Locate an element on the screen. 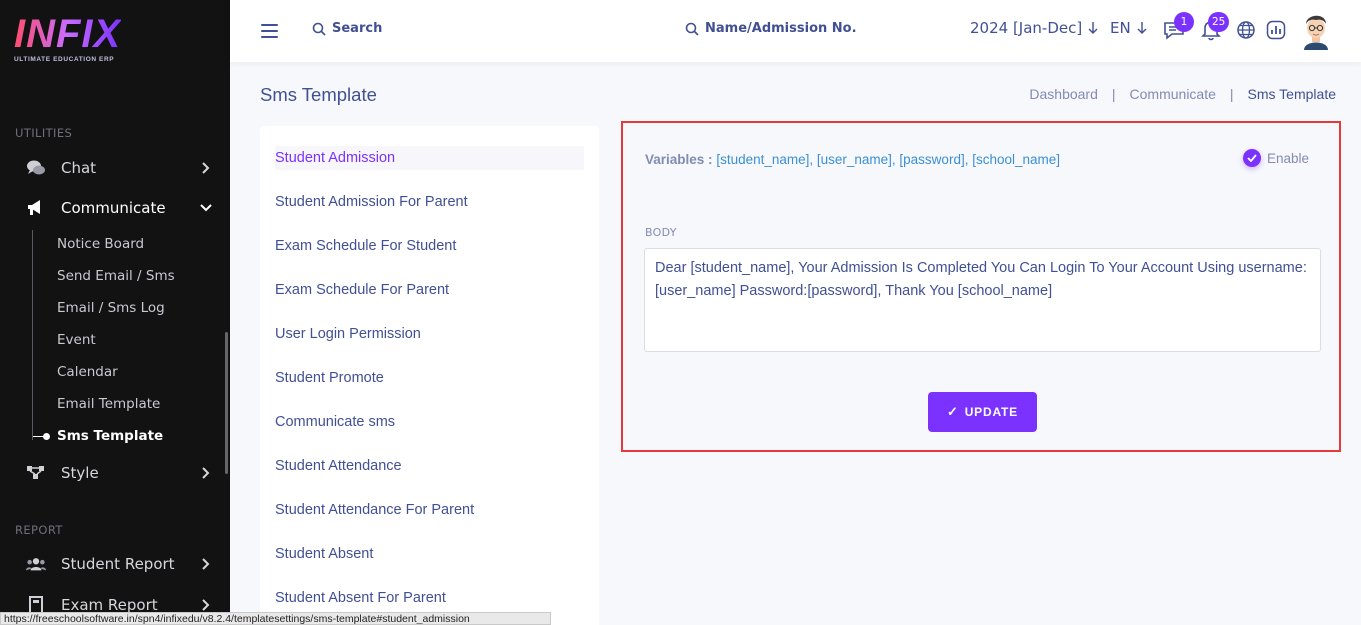 Image resolution: width=1361 pixels, height=625 pixels. update-label: UPDATE is located at coordinates (991, 412).